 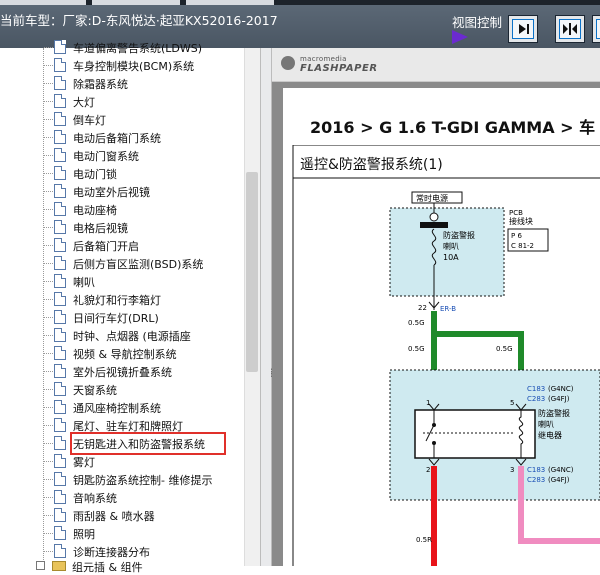 What do you see at coordinates (142, 155) in the screenshot?
I see `tree-item: 电动门窗系统` at bounding box center [142, 155].